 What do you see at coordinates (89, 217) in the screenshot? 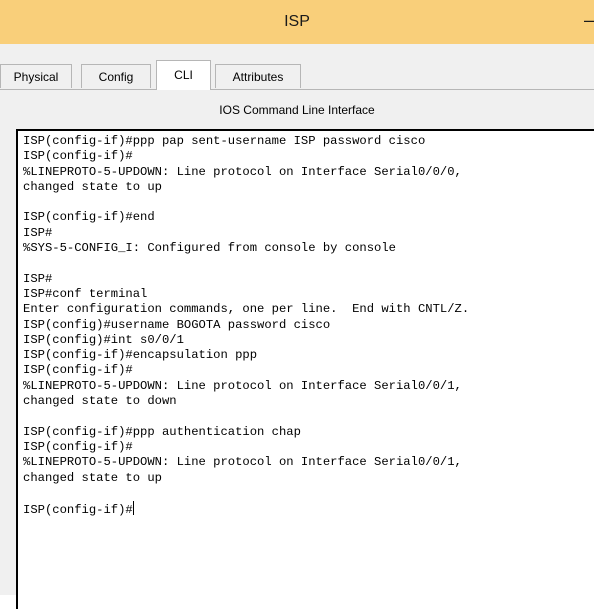
I see `cli-line: ISP(config-if)#end` at bounding box center [89, 217].